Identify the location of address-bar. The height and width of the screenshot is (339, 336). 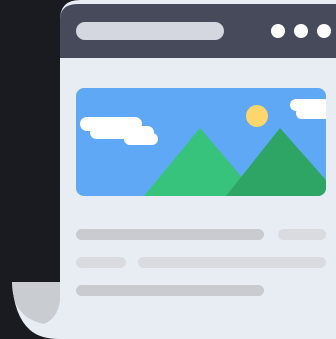
(150, 31).